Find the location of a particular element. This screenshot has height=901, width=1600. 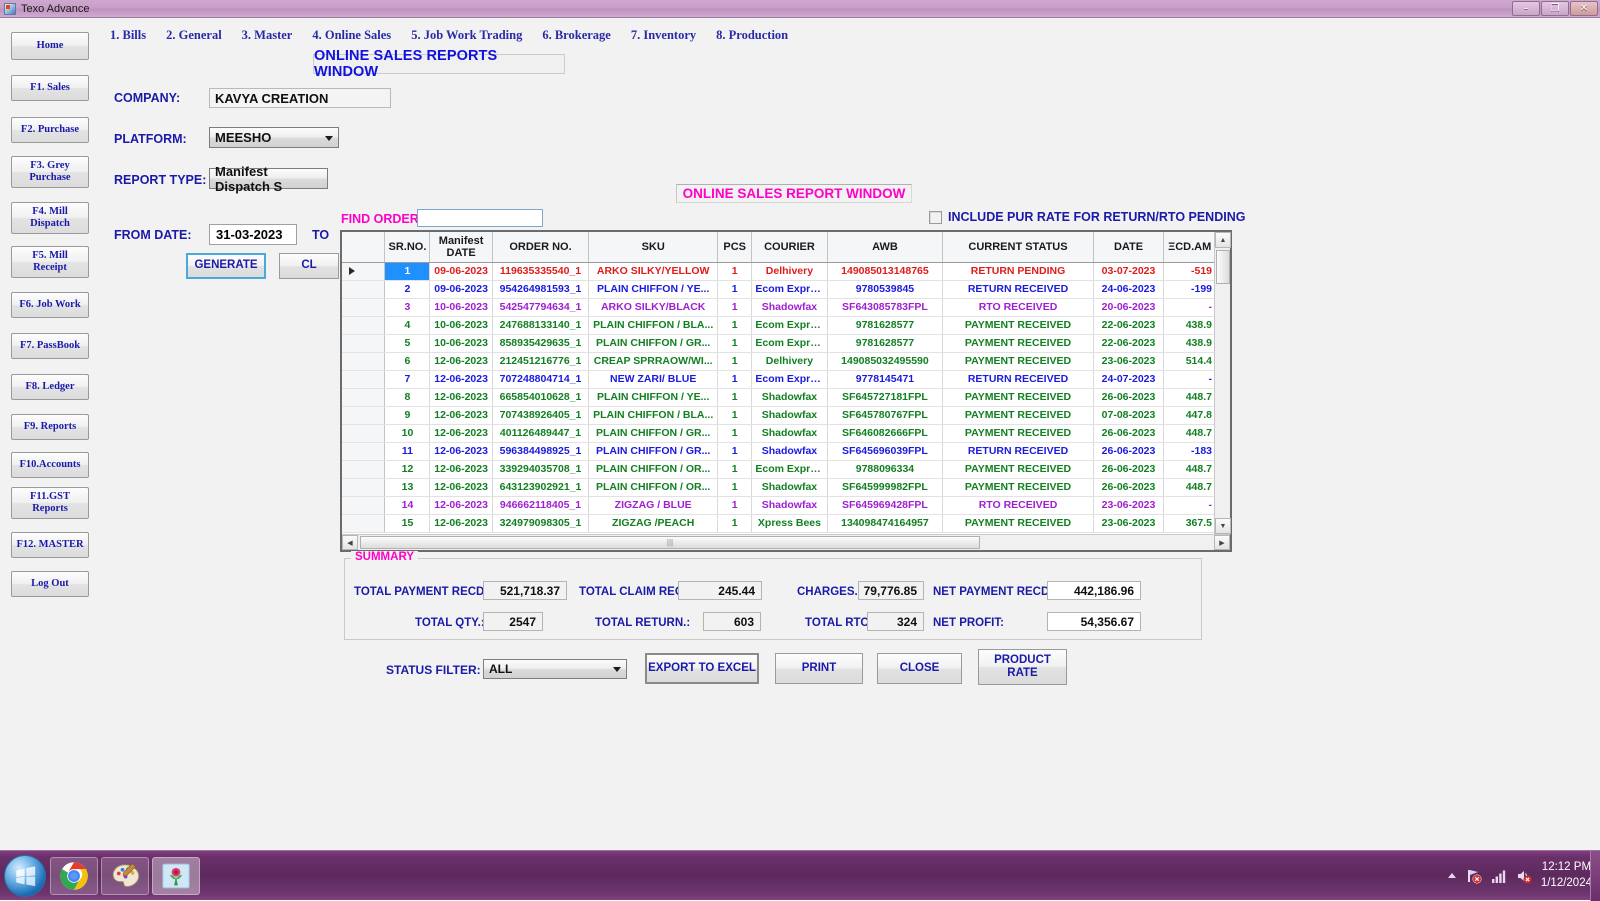

cell-sr: 15 is located at coordinates (407, 523).